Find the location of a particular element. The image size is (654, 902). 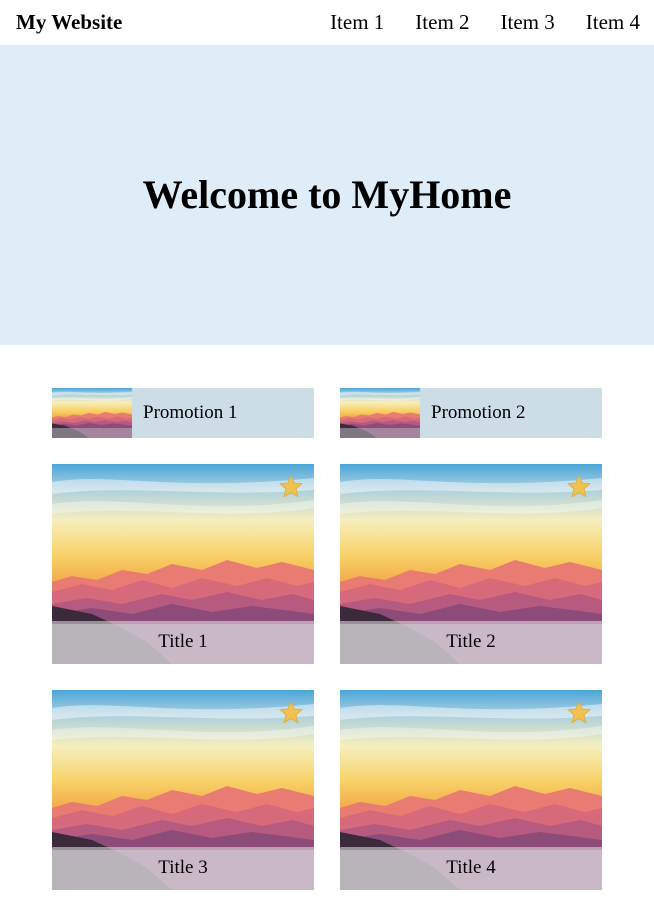

content-card-4: Title 4 is located at coordinates (471, 790).